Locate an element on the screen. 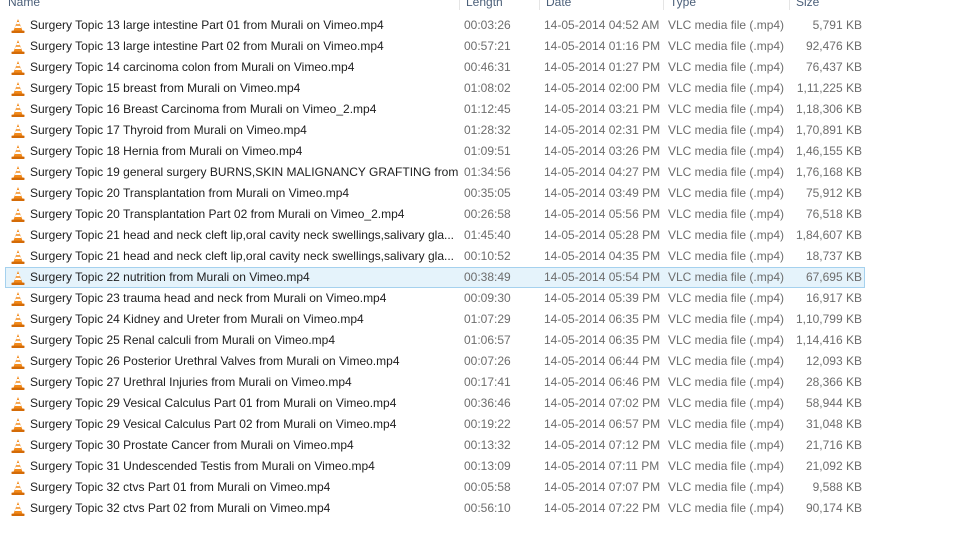 This screenshot has height=537, width=963. file-size: 1,10,799 KB is located at coordinates (828, 319).